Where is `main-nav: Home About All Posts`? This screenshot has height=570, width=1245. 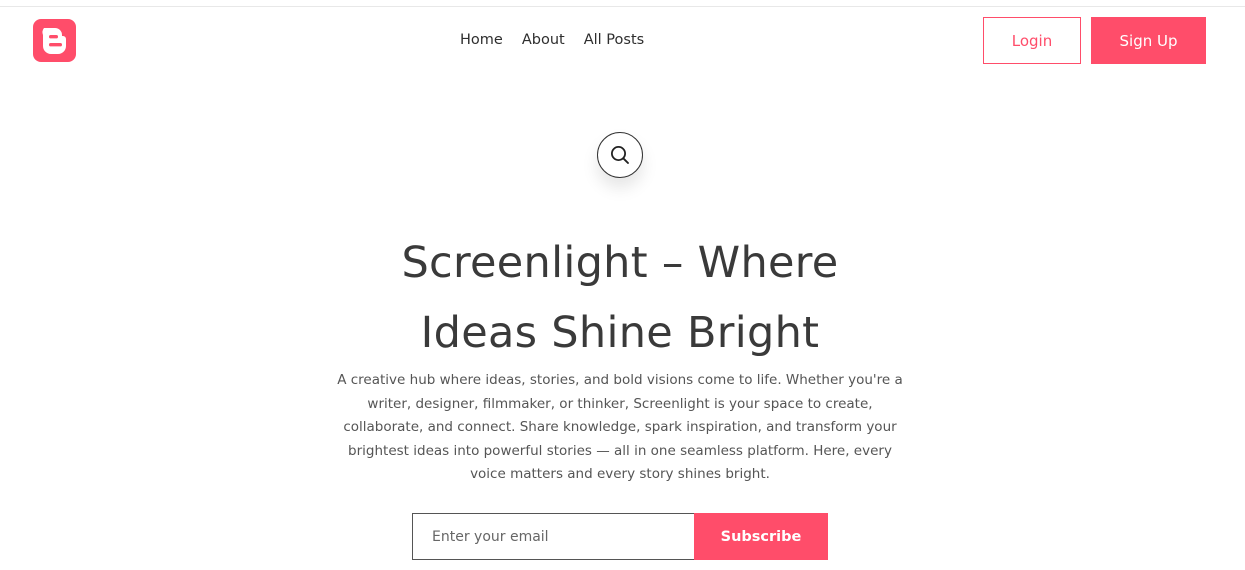 main-nav: Home About All Posts is located at coordinates (552, 40).